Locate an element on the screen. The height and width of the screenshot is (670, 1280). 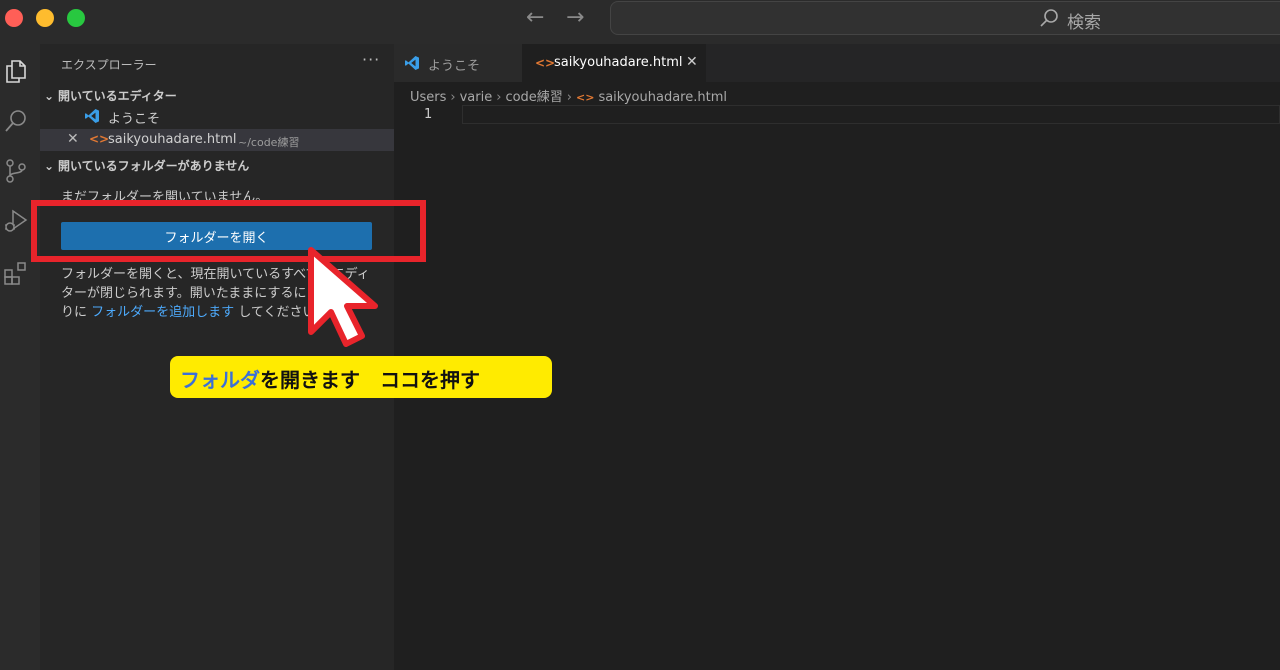
no-folder-label: 開いているフォルダーがありません is located at coordinates (154, 166).